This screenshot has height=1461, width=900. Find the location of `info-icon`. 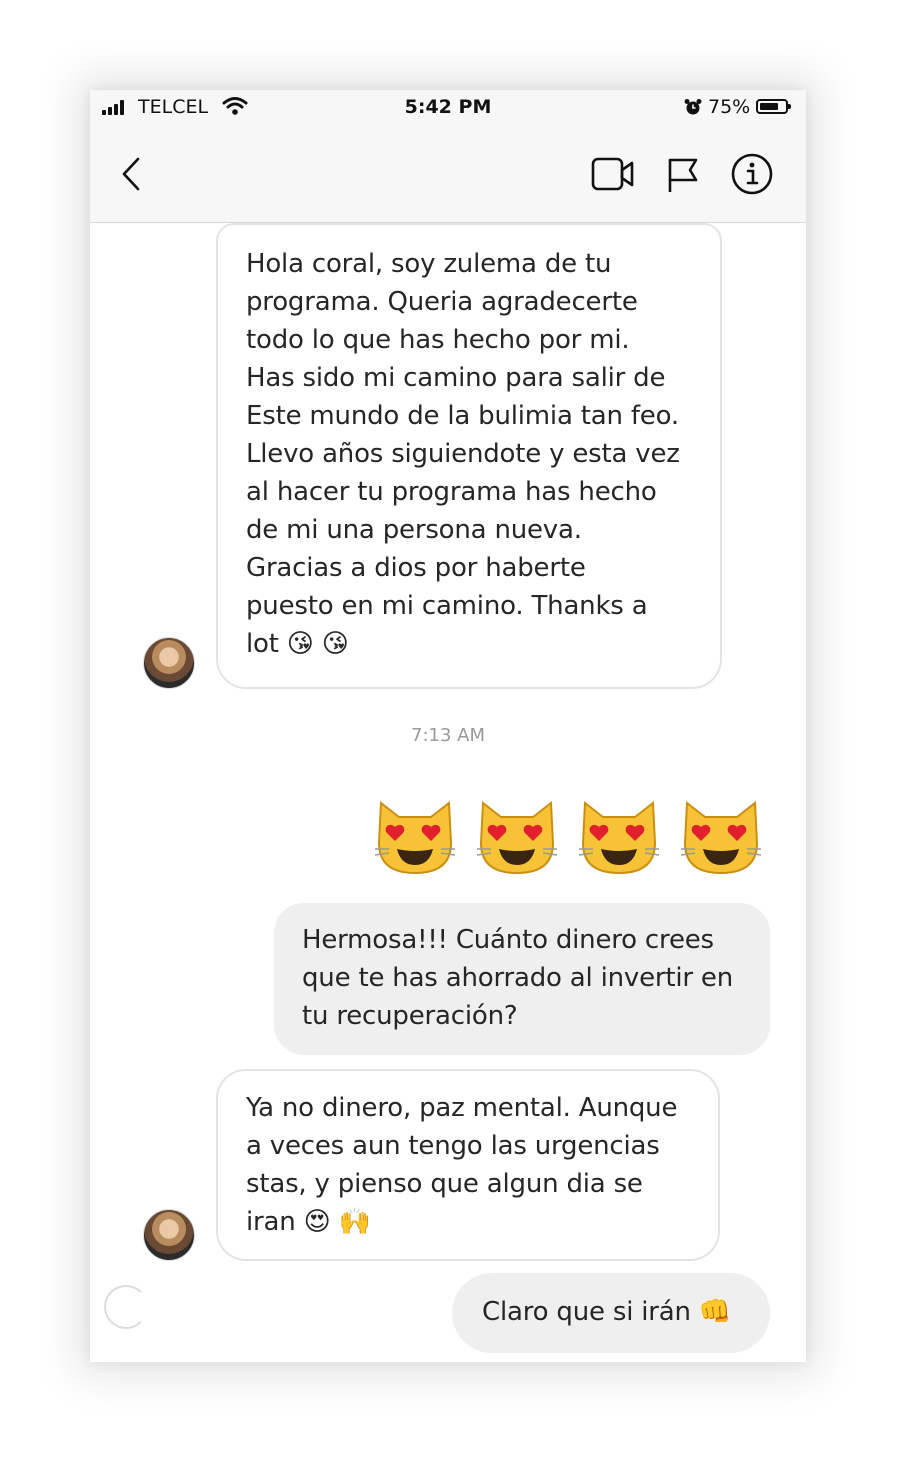

info-icon is located at coordinates (752, 176).